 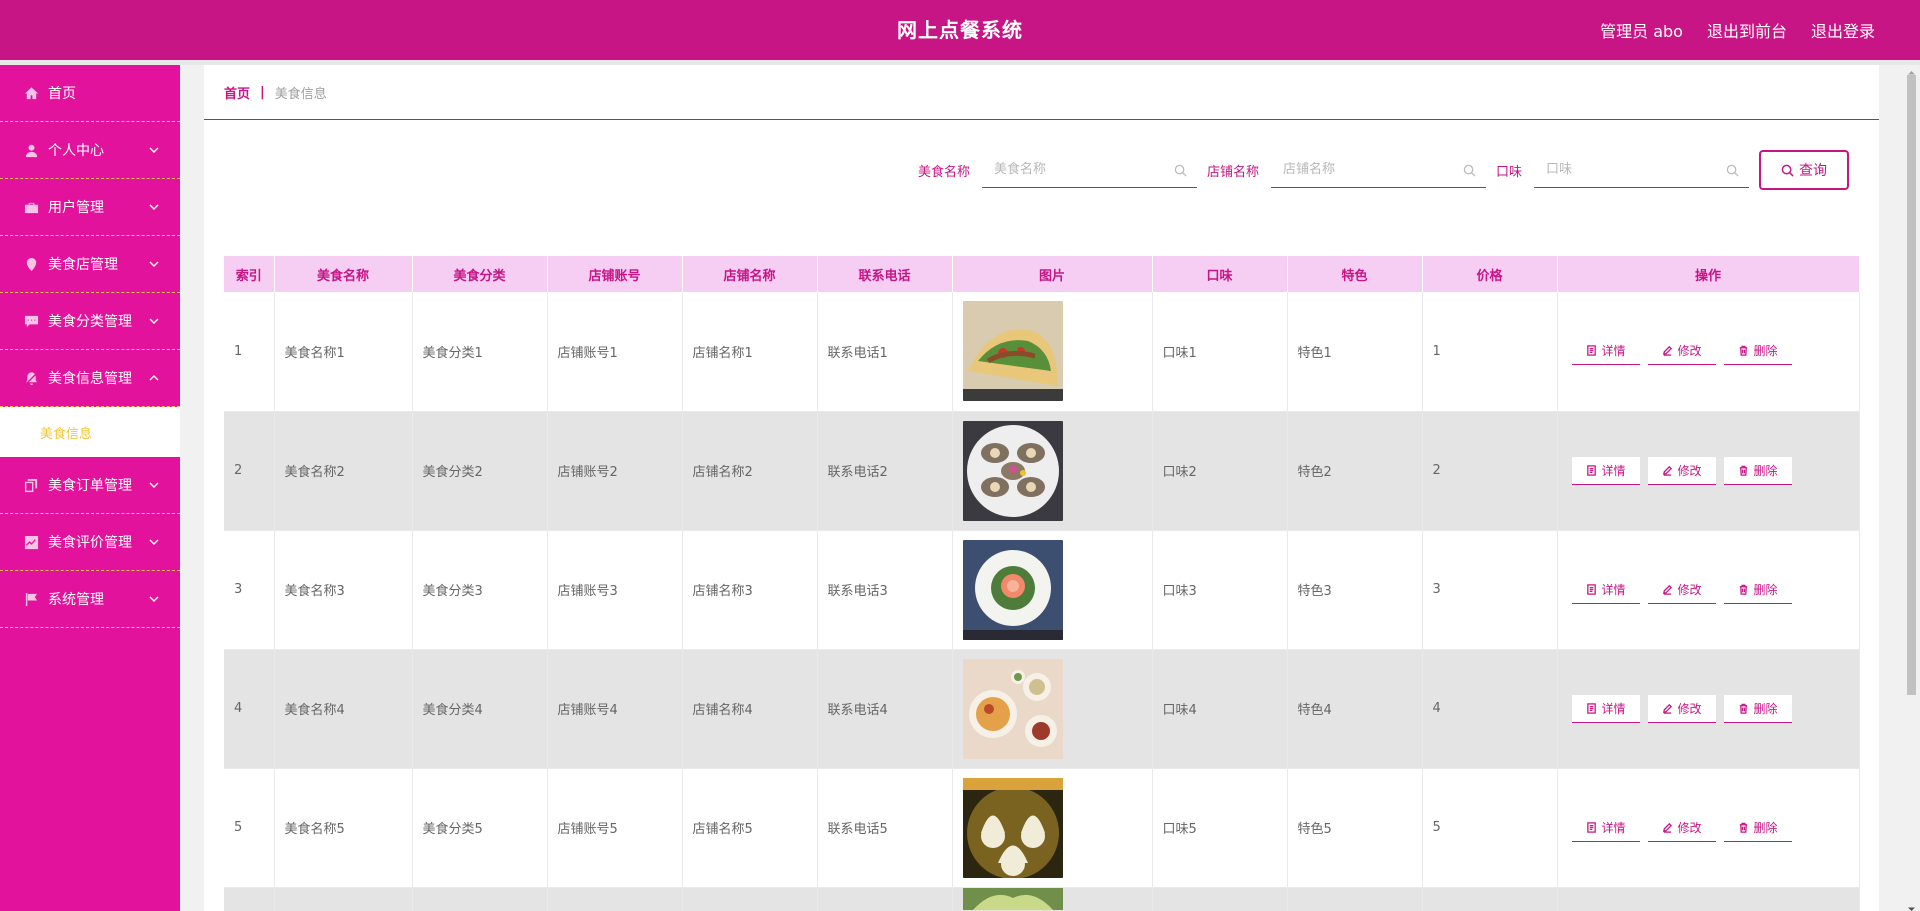 I want to click on exit-to-front-link: 退出到前台, so click(x=1747, y=30).